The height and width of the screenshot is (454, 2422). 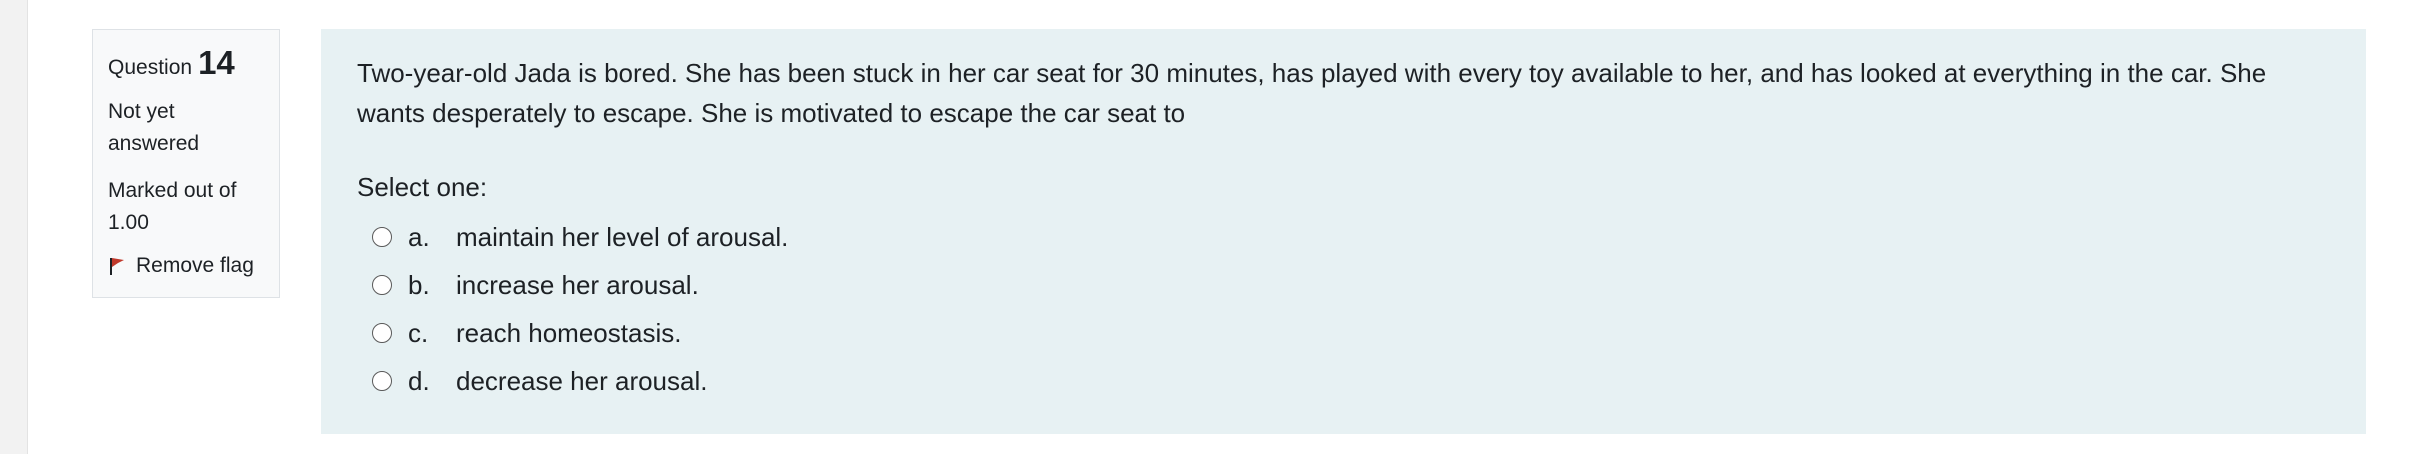 I want to click on answer-text: increase her arousal., so click(x=577, y=285).